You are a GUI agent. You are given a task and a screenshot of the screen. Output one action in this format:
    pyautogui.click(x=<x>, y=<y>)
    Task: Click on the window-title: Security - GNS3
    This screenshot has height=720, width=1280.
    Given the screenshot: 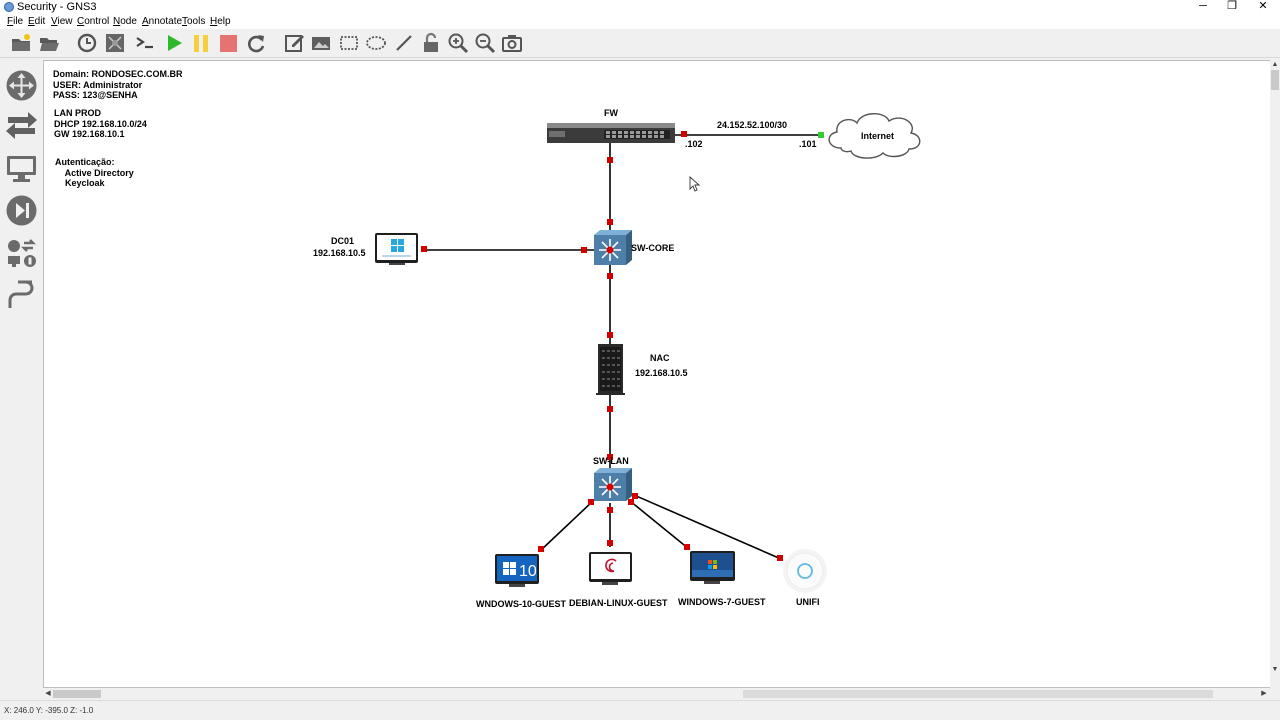 What is the action you would take?
    pyautogui.click(x=57, y=7)
    